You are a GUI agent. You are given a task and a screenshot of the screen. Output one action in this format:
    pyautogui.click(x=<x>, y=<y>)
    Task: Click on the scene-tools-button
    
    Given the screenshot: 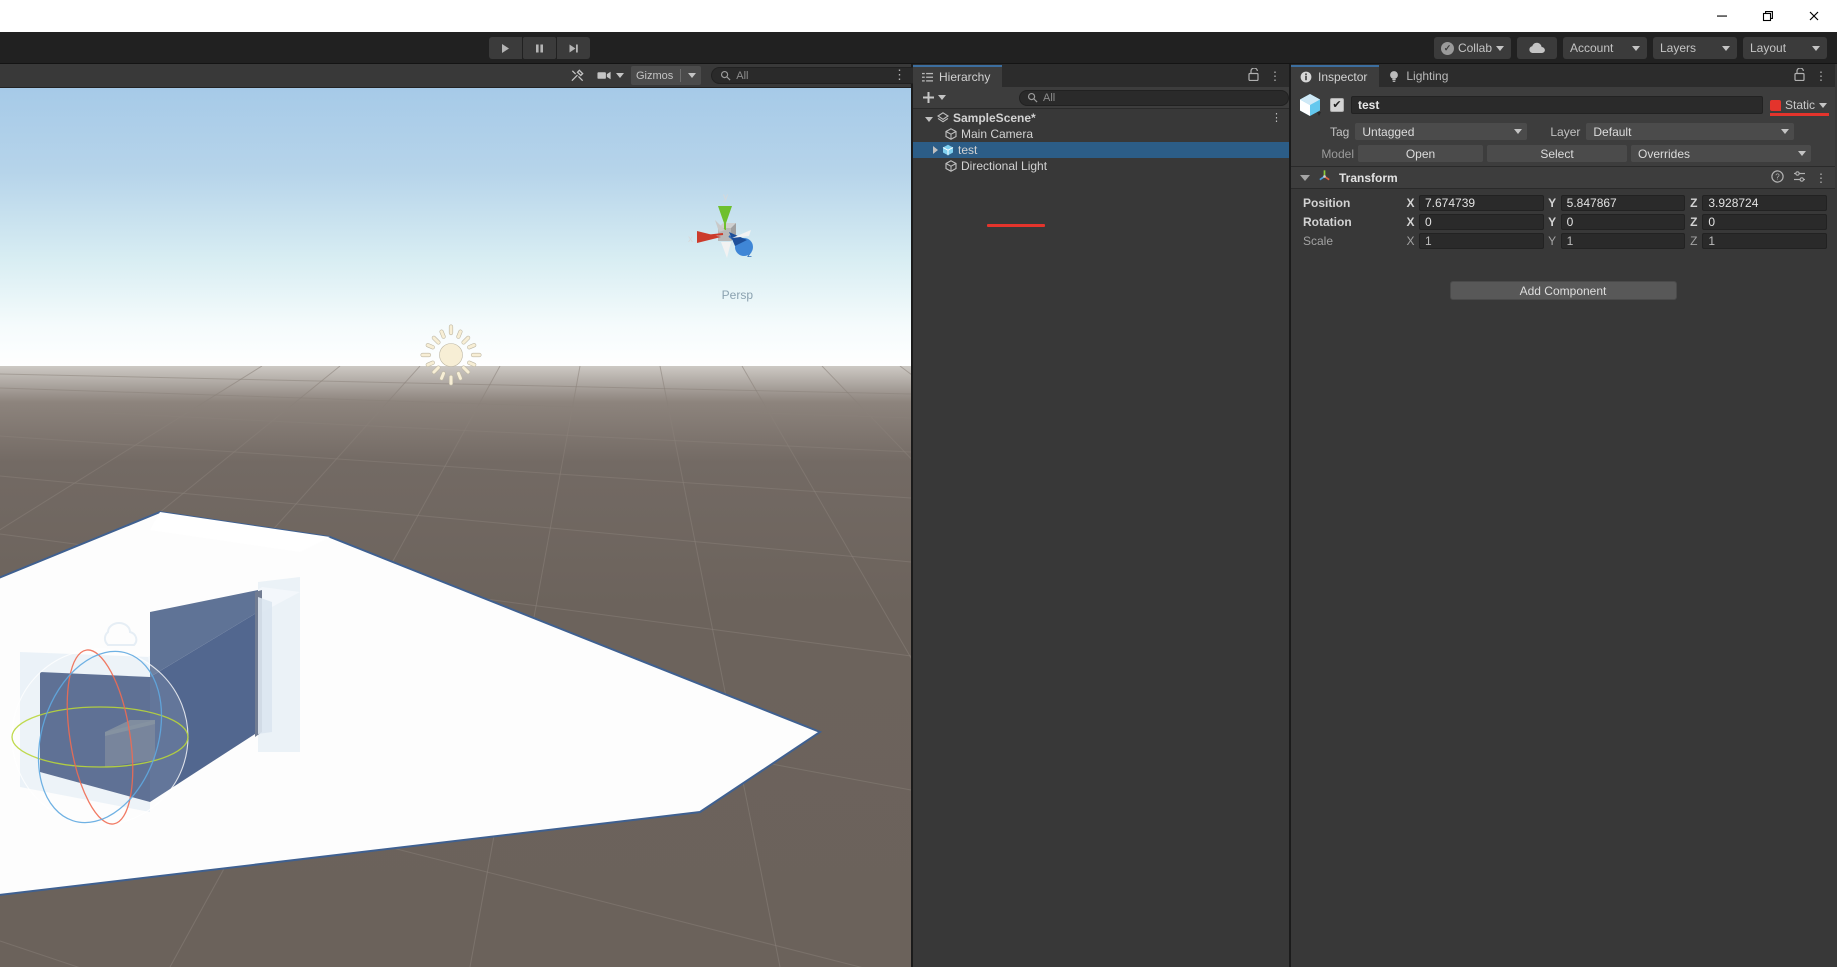 What is the action you would take?
    pyautogui.click(x=577, y=75)
    